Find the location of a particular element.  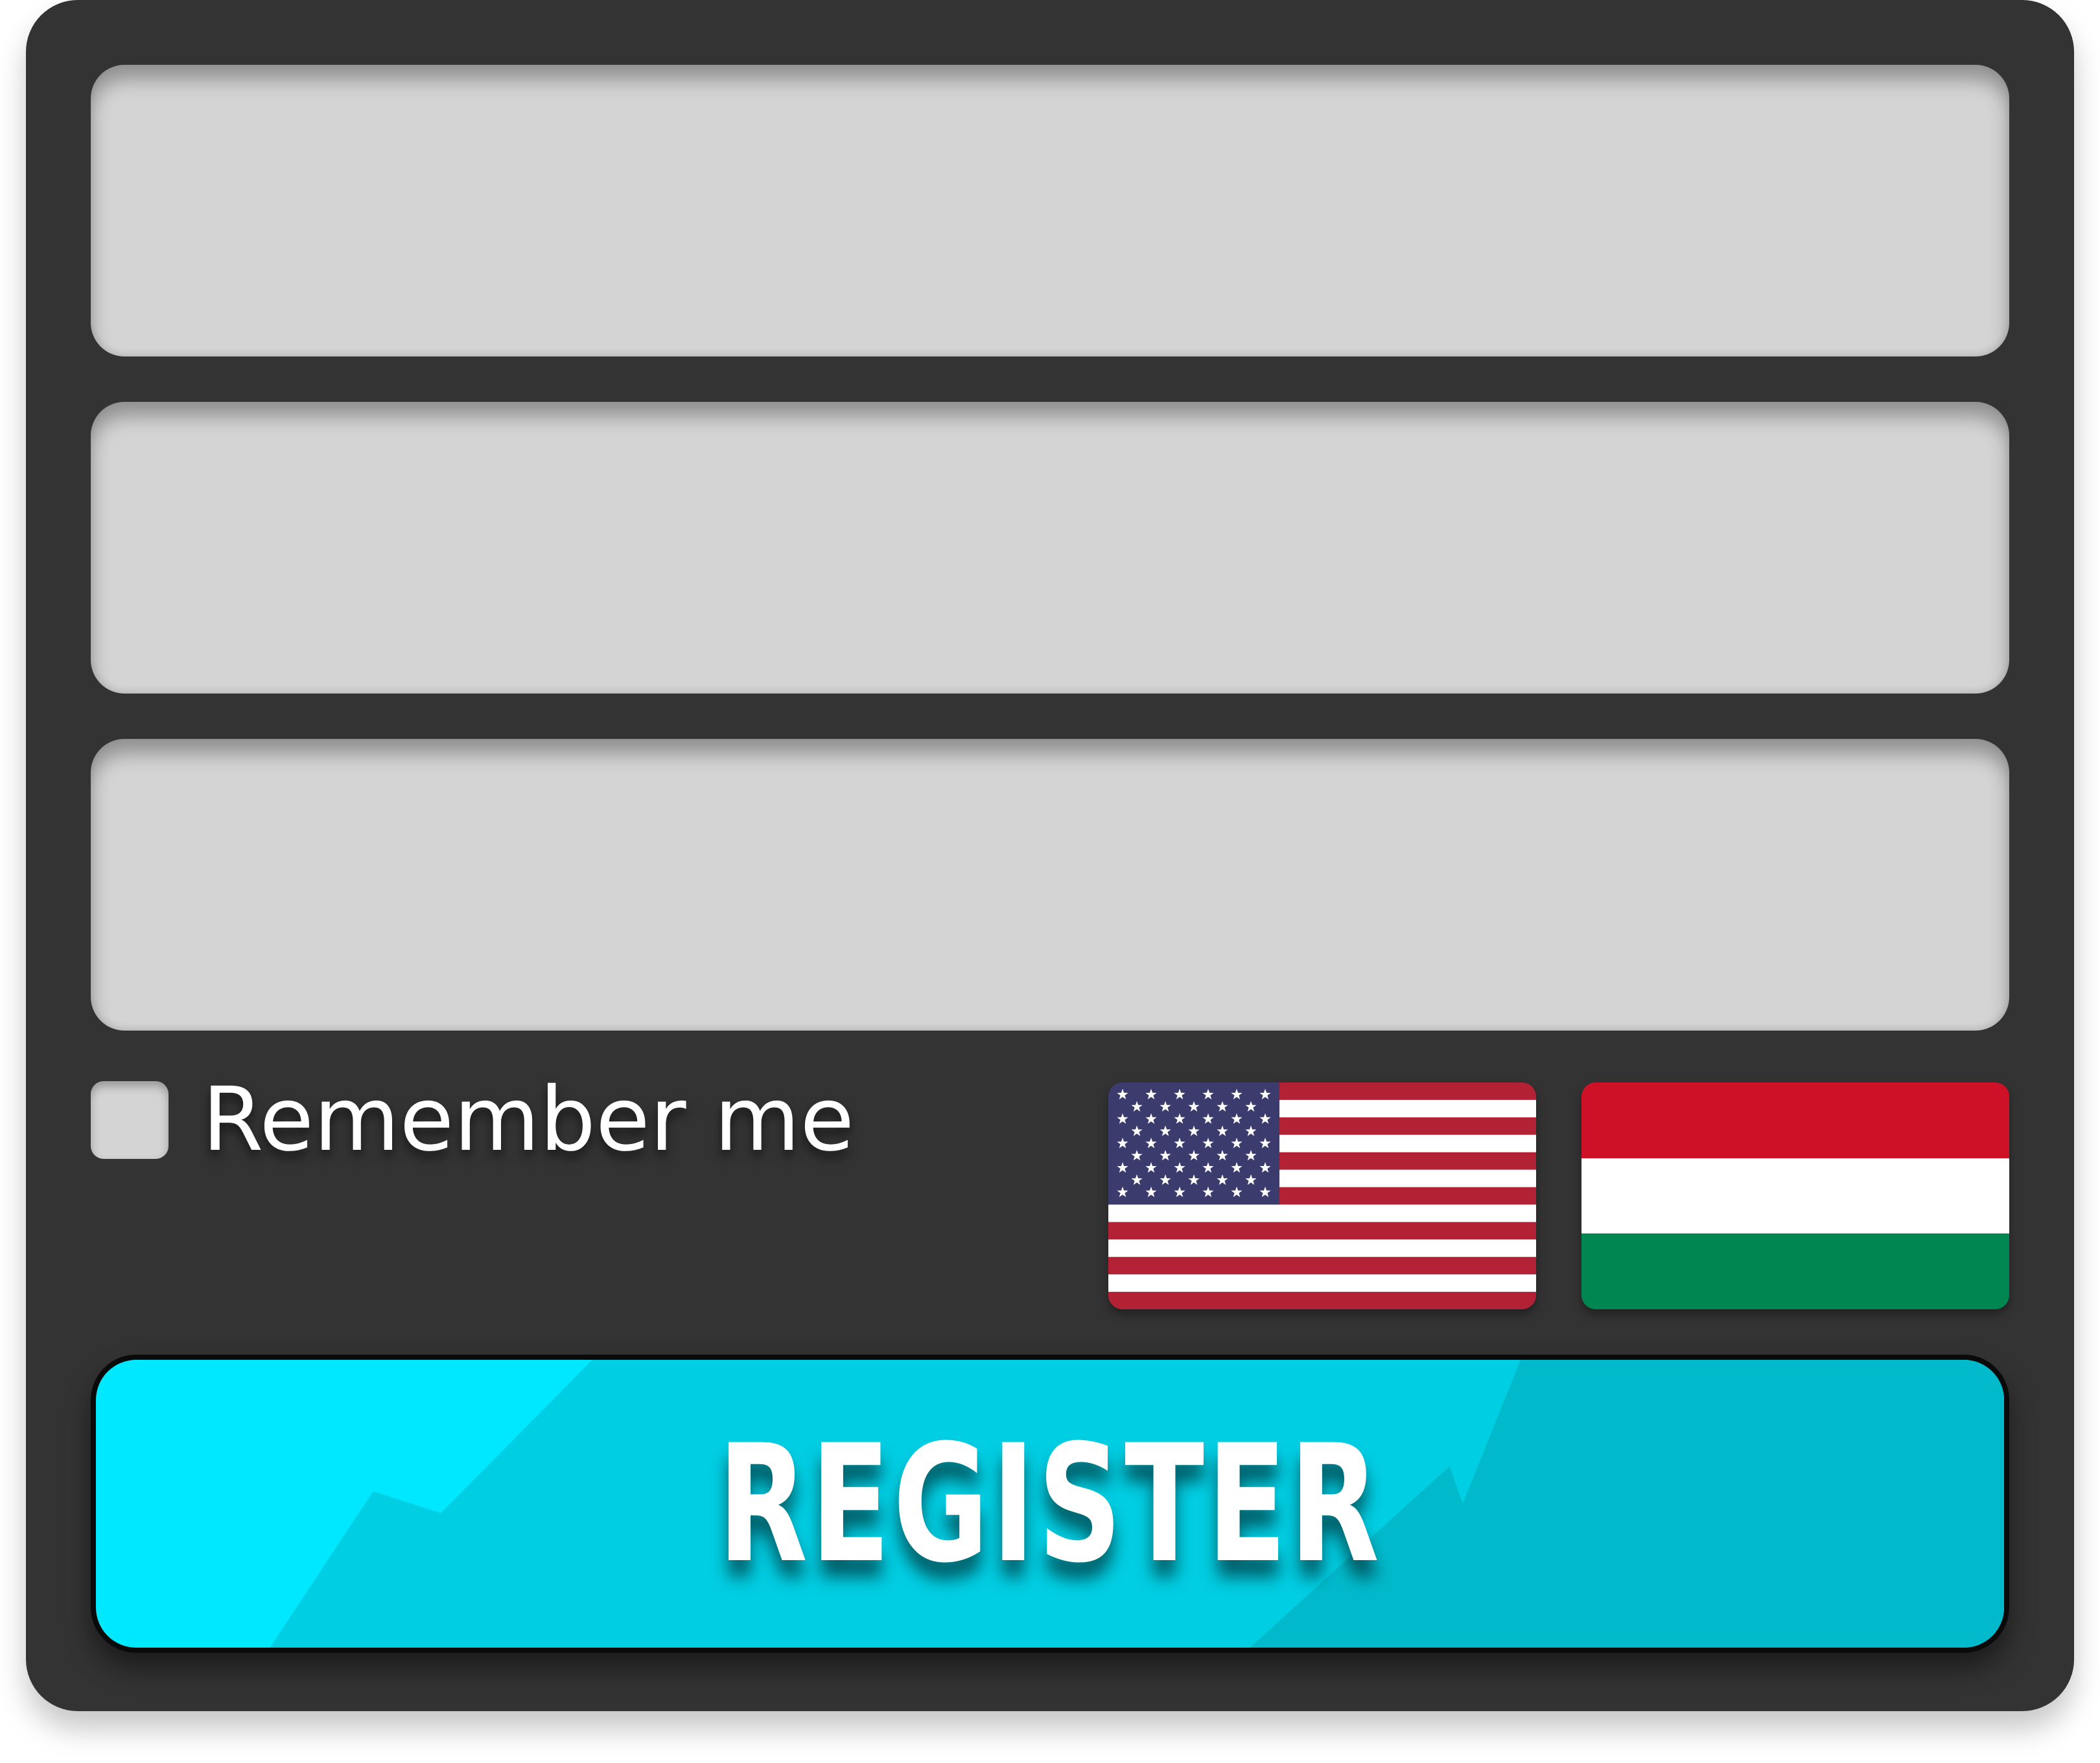

hungary-flag-icon is located at coordinates (1795, 1195).